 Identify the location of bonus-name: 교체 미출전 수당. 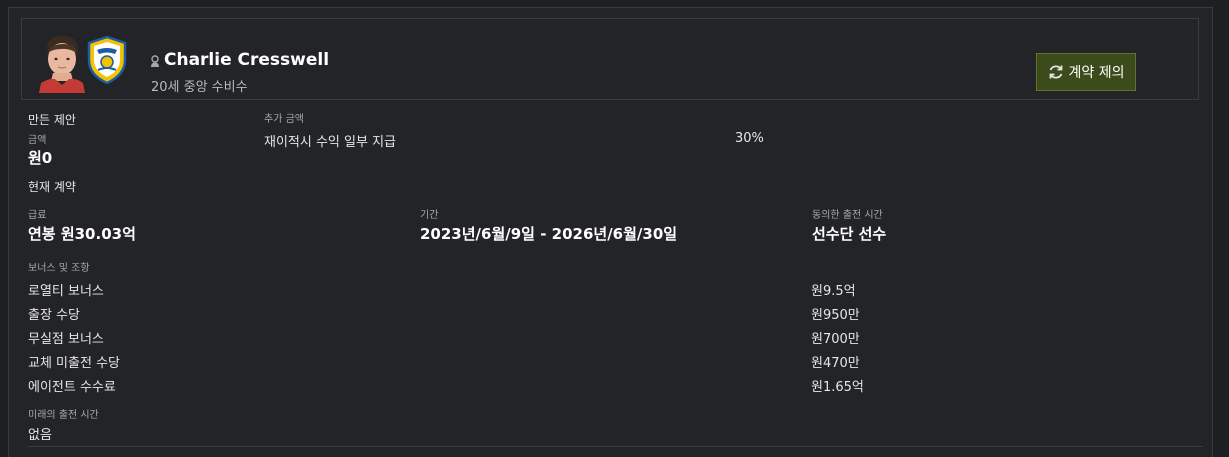
(74, 363).